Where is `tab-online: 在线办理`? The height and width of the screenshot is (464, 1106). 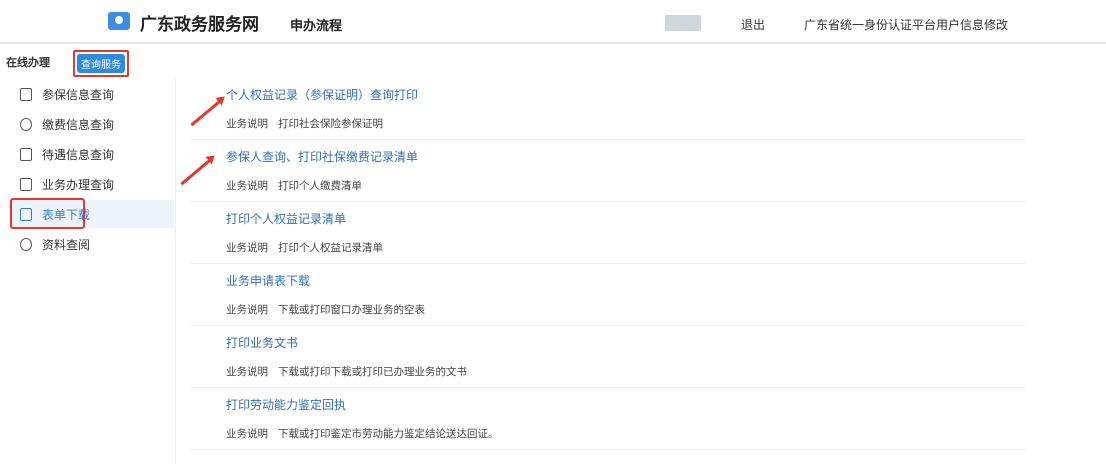 tab-online: 在线办理 is located at coordinates (28, 62).